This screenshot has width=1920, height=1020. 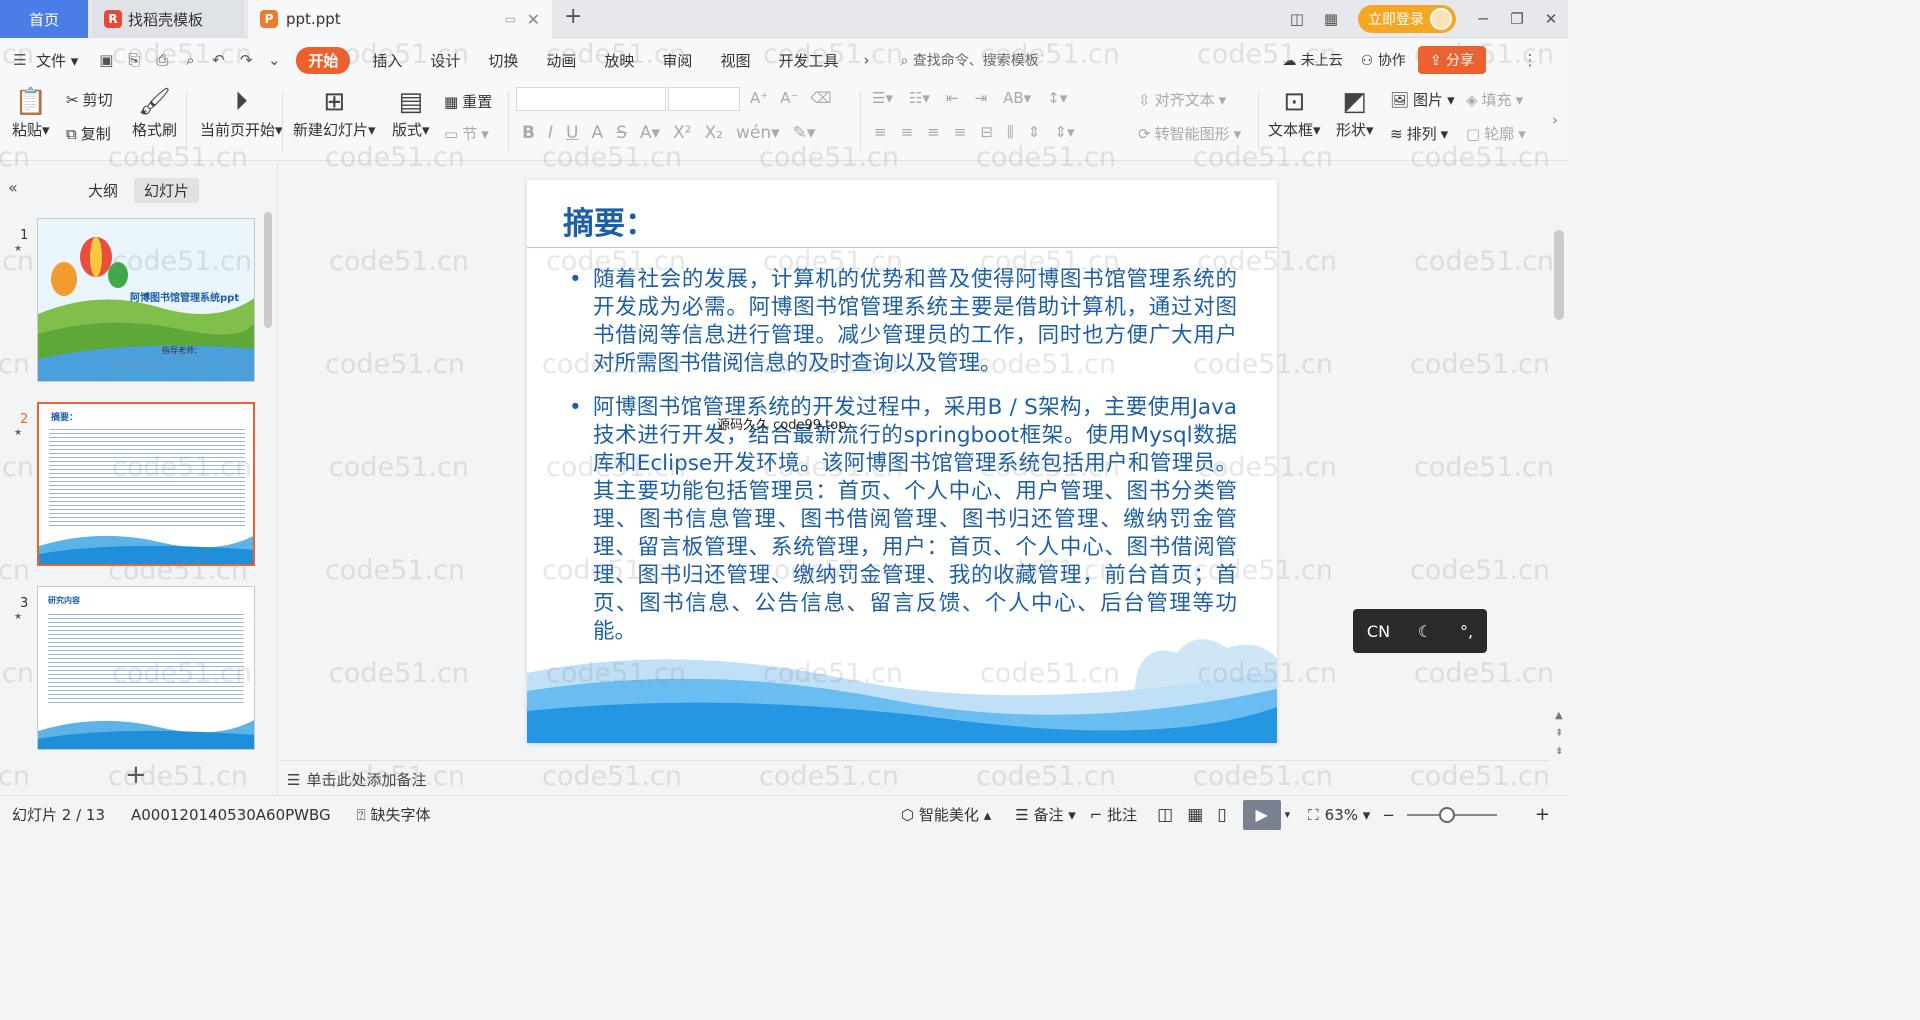 I want to click on add-slide-icon: +, so click(x=136, y=775).